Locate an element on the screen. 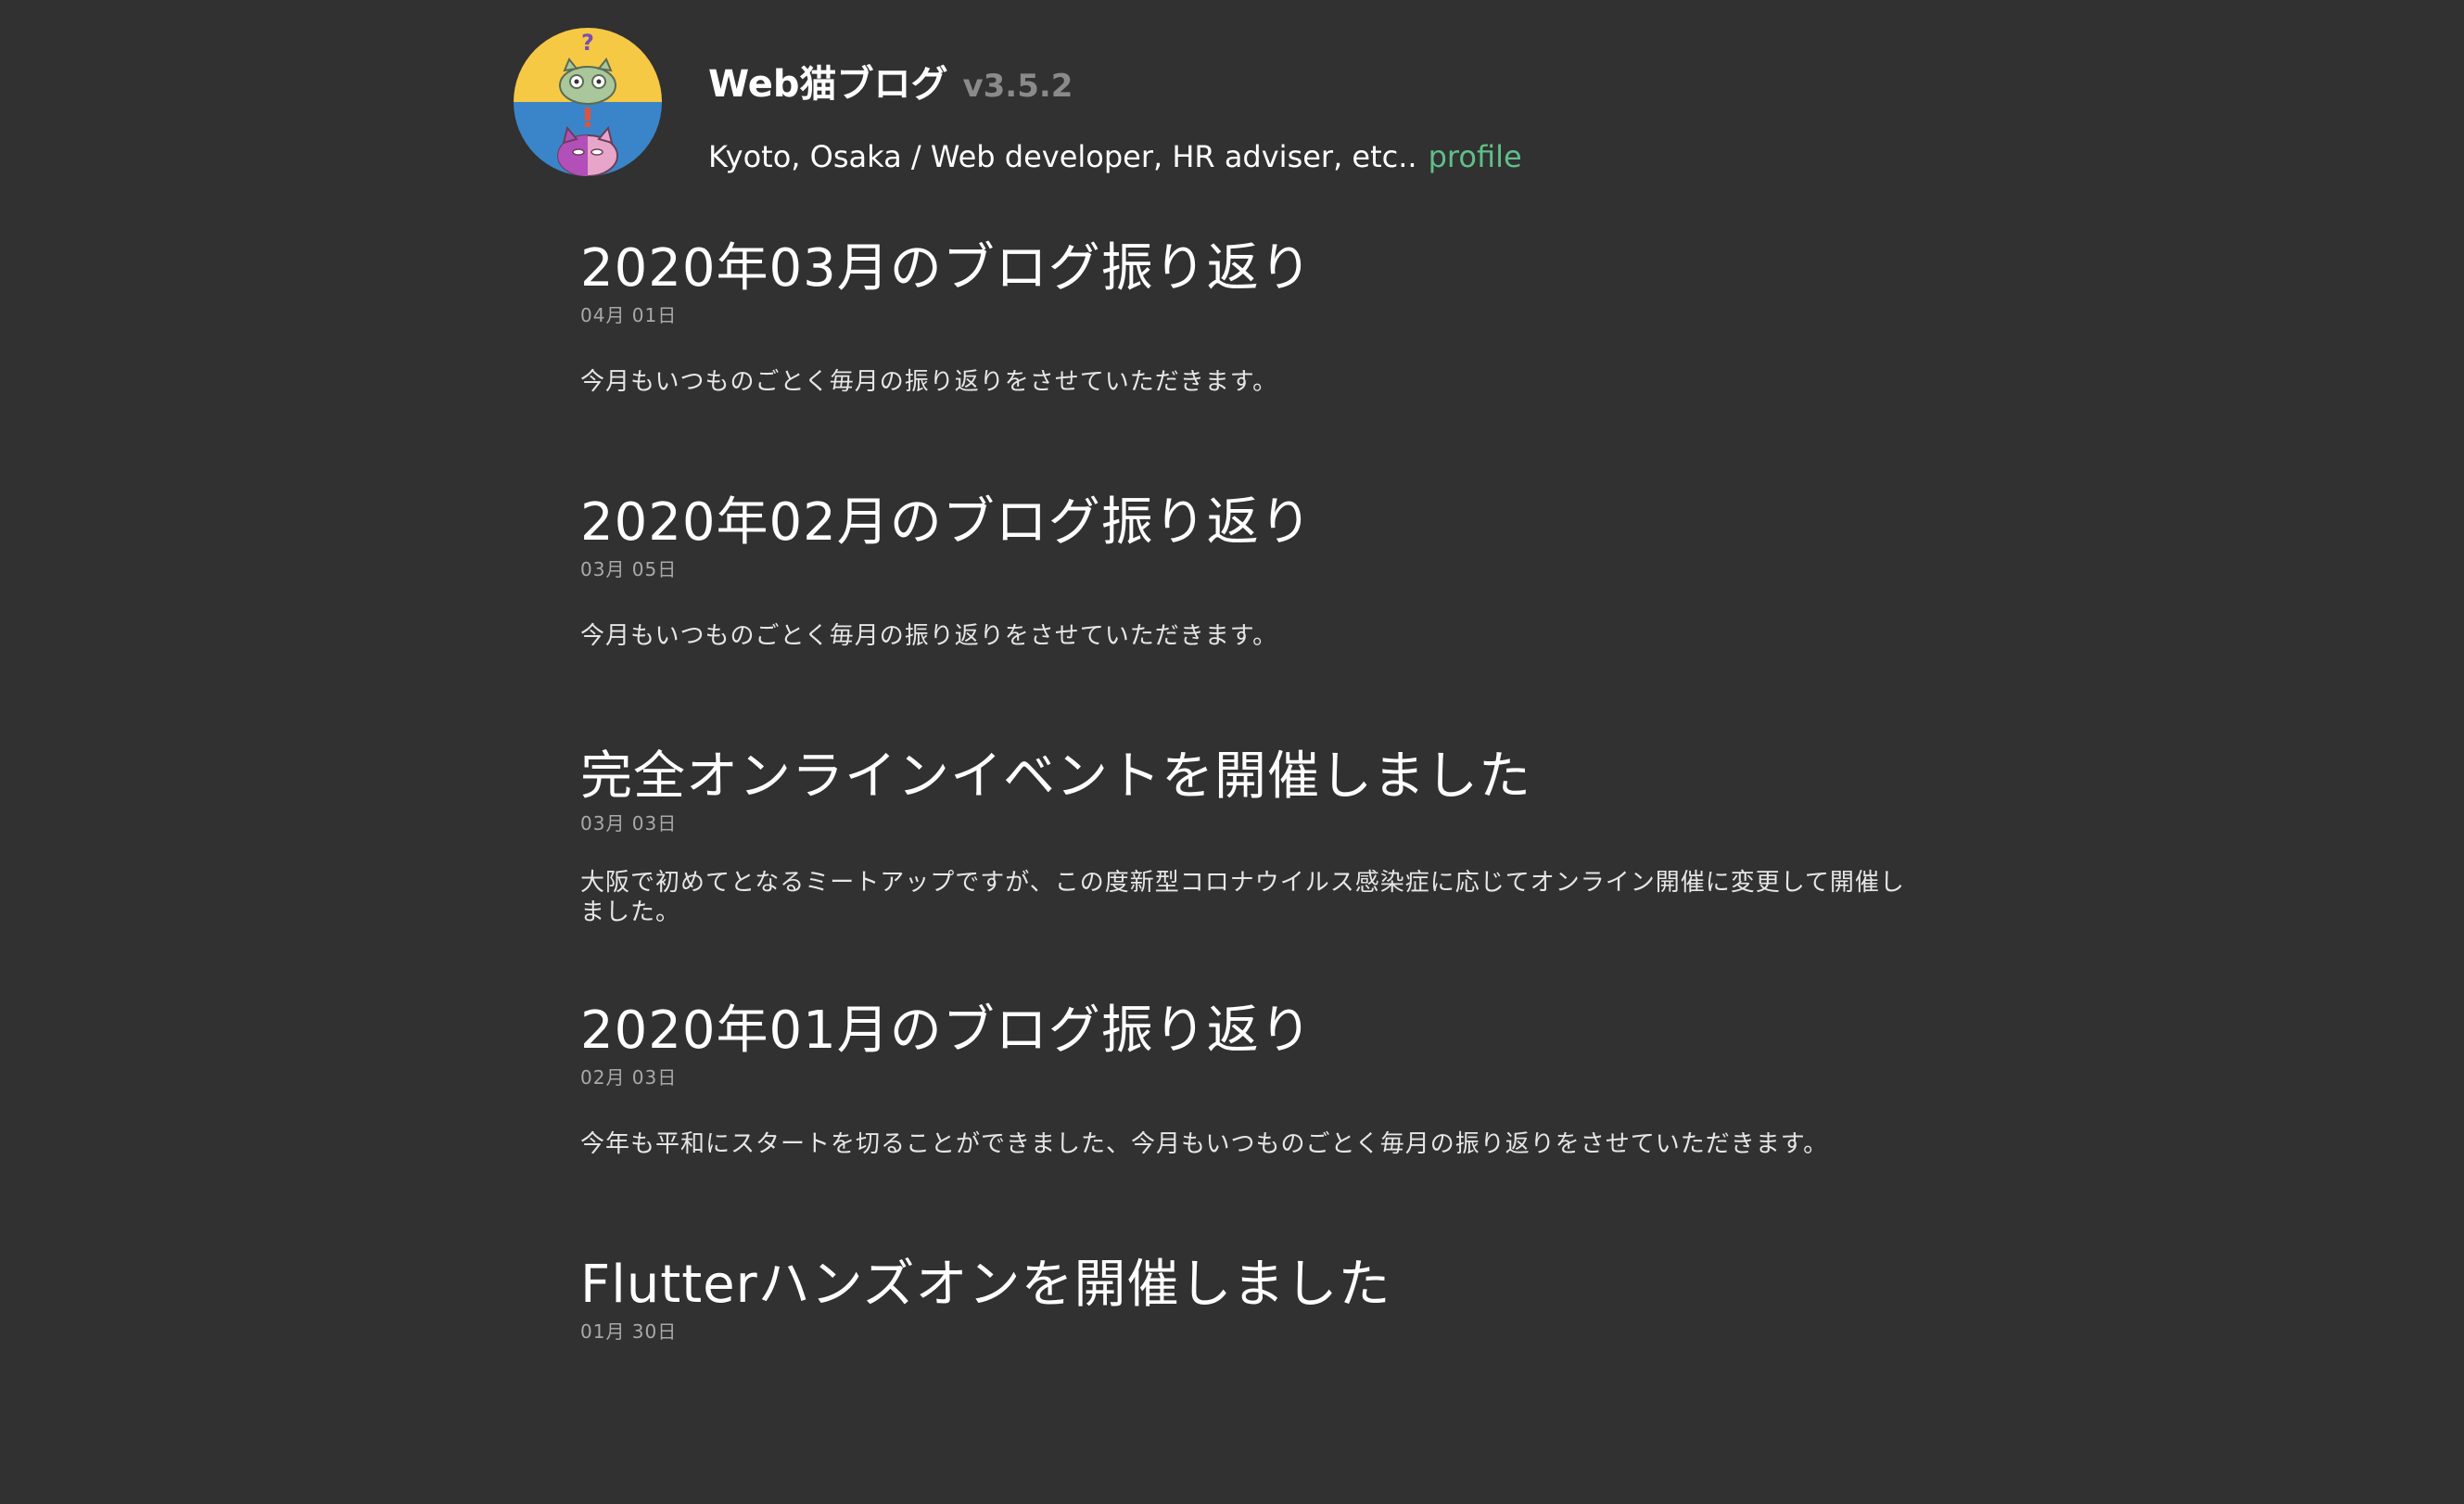 This screenshot has width=2464, height=1504. post-date: 03月 03日 is located at coordinates (629, 823).